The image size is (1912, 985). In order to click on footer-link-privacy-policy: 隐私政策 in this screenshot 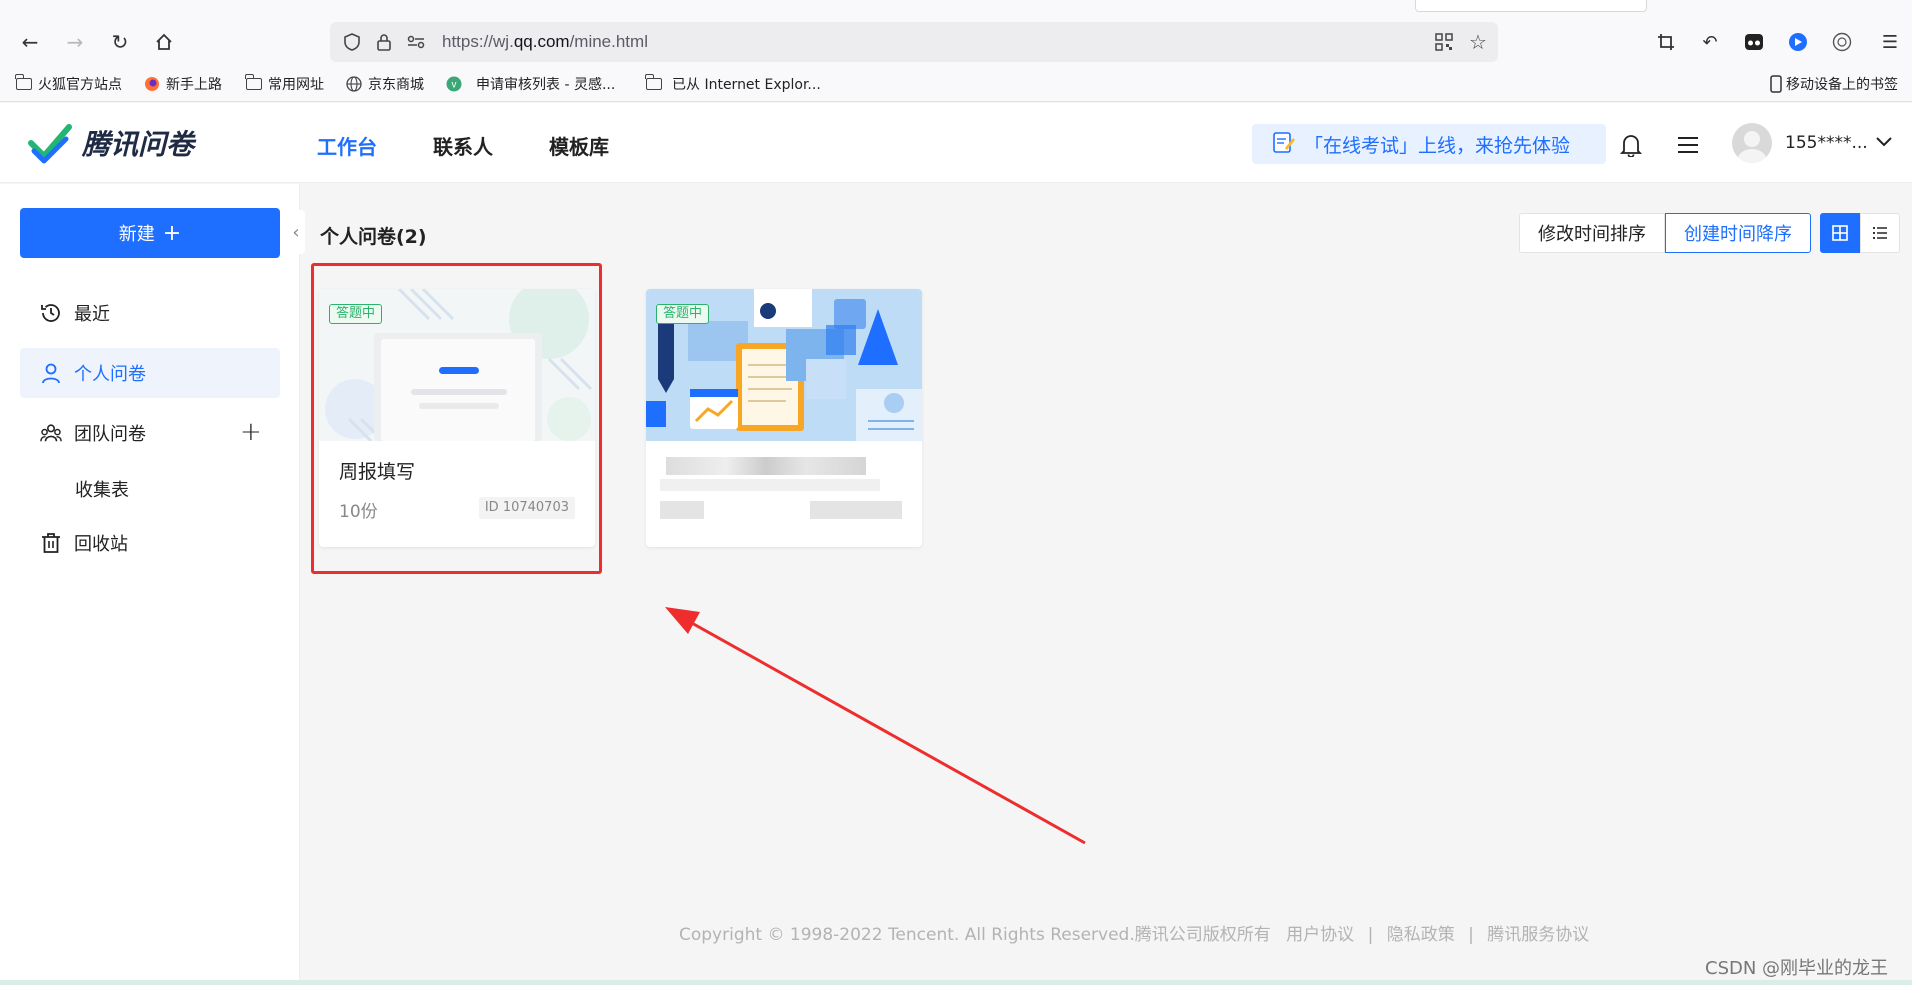, I will do `click(1421, 935)`.